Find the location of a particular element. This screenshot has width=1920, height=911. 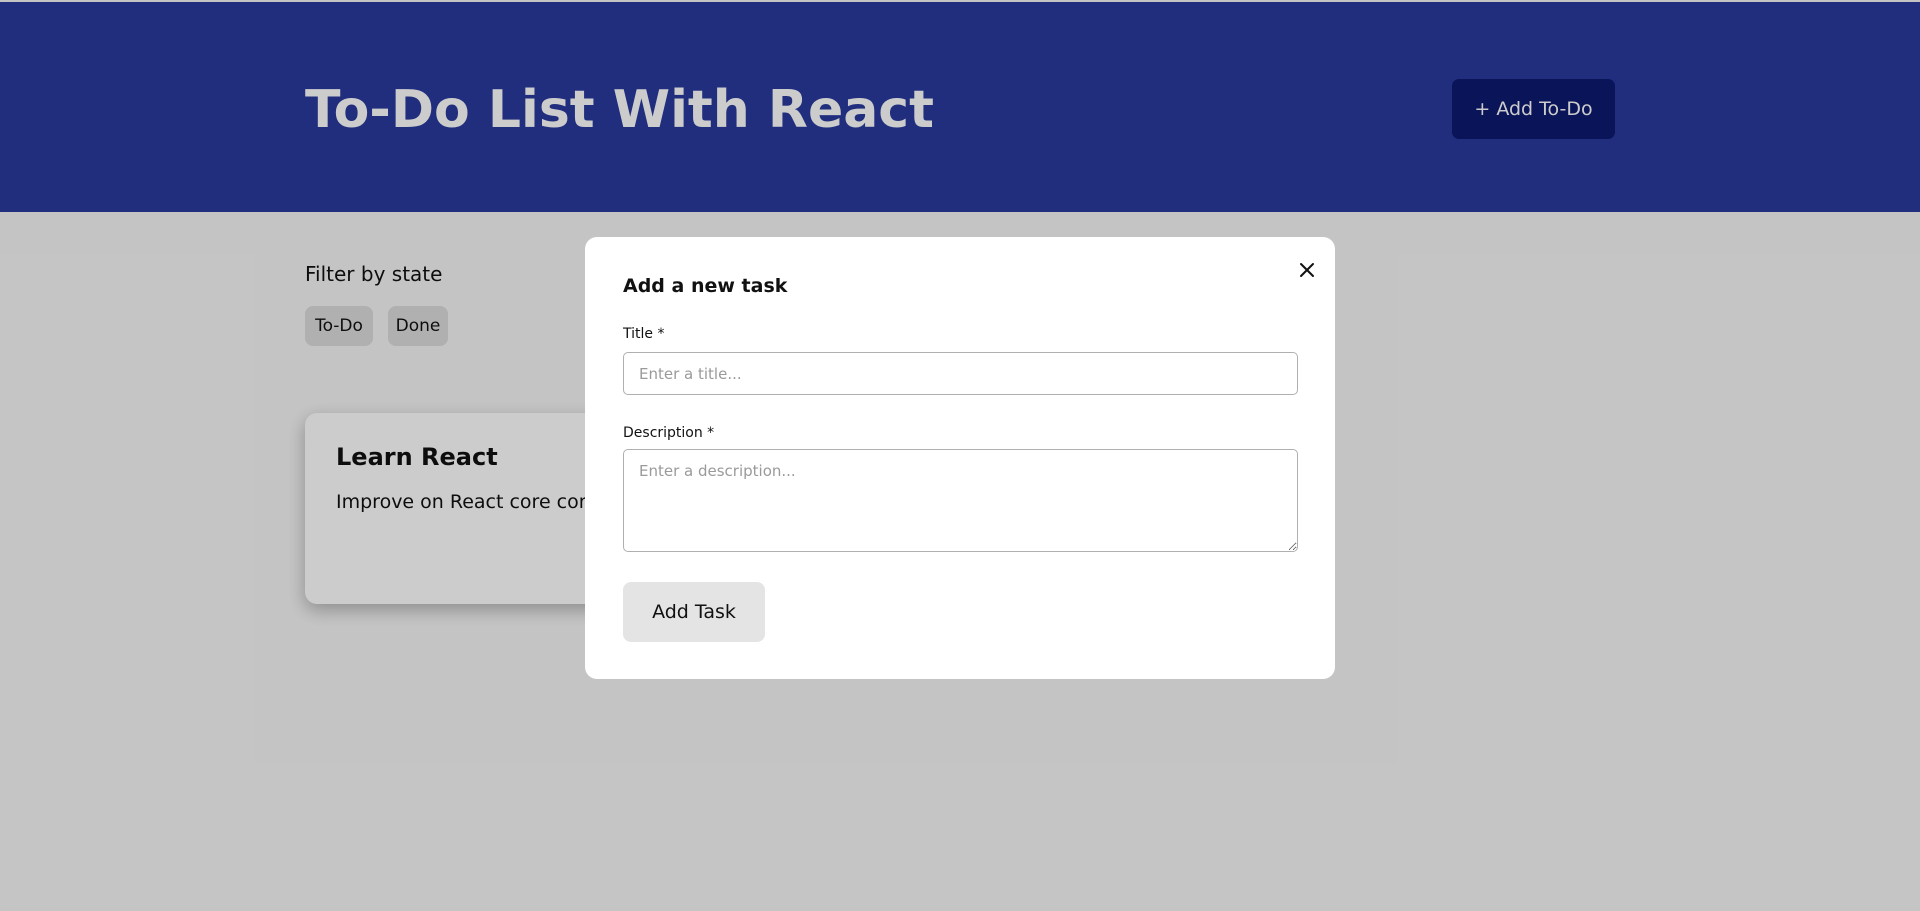

description-input is located at coordinates (960, 500).